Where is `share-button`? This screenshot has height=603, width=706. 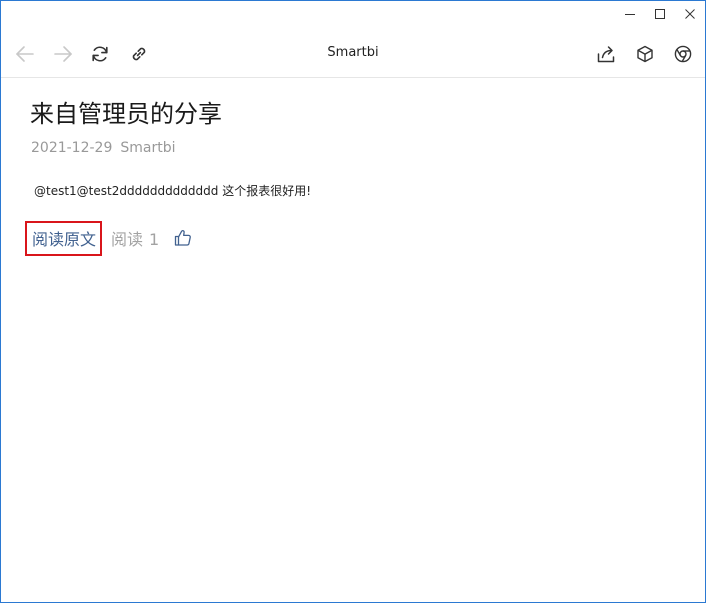
share-button is located at coordinates (606, 54).